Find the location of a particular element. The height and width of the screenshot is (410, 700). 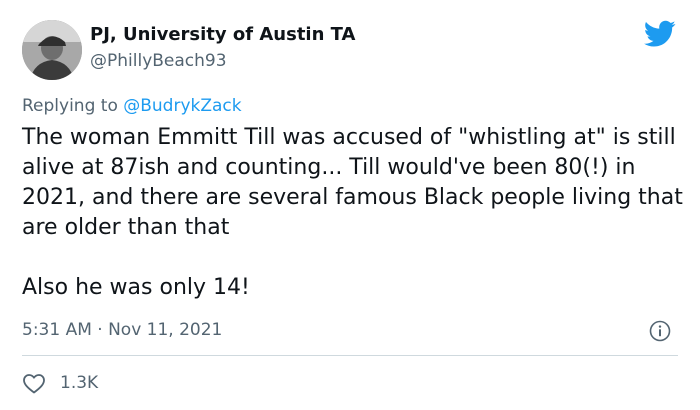

replying-to-label: Replying to is located at coordinates (73, 106).